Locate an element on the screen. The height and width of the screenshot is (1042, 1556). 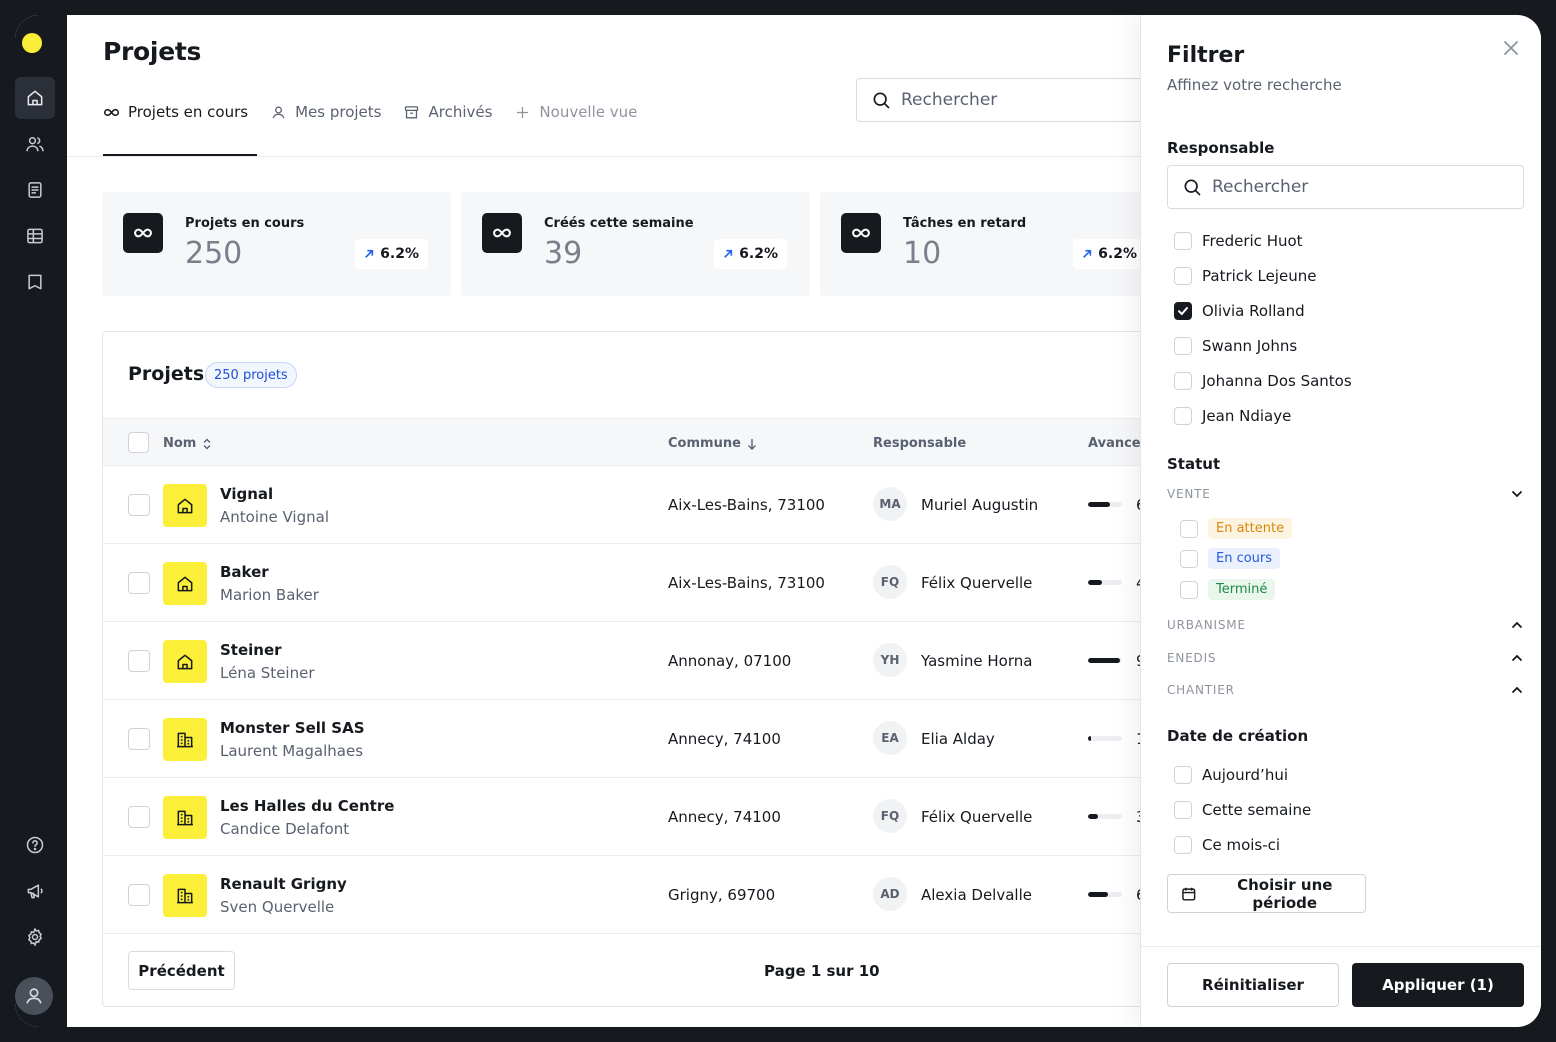
tab-label: Projets en cours is located at coordinates (188, 112).